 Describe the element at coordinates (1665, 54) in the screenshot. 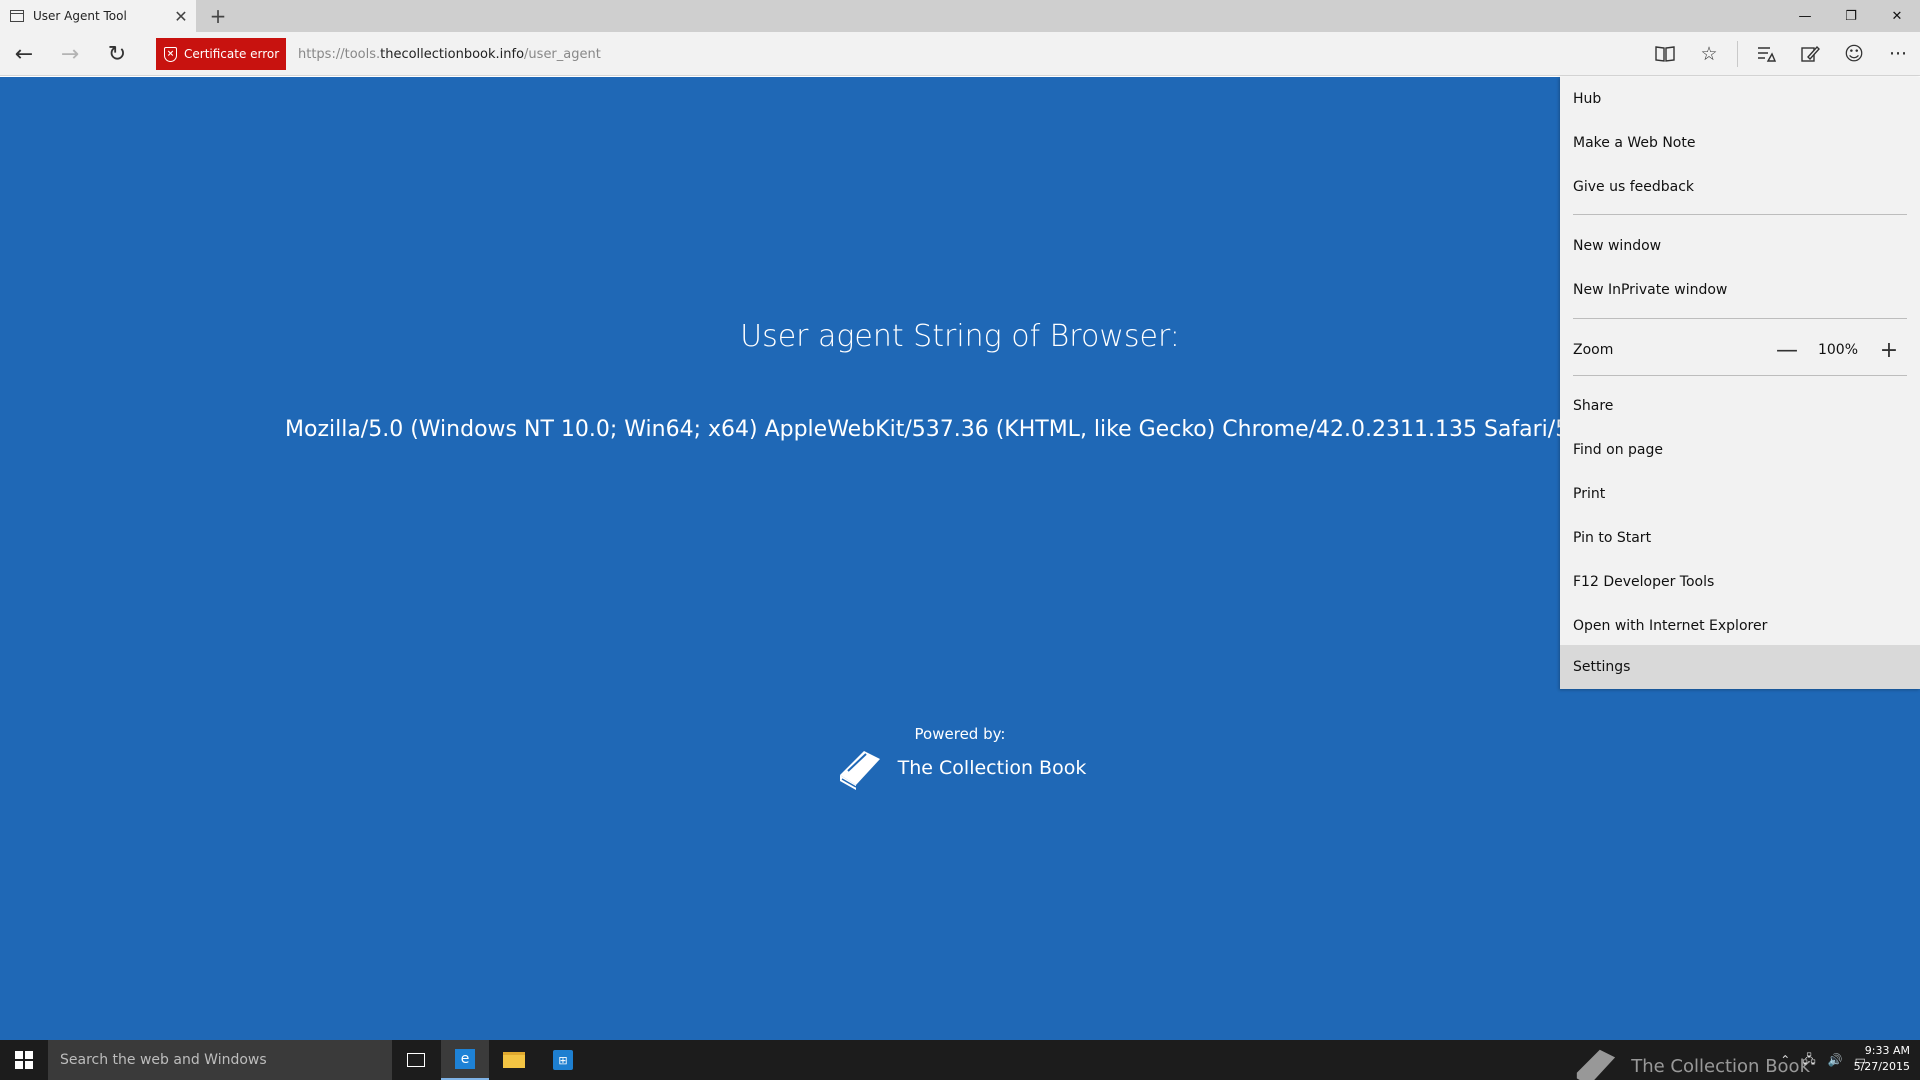

I see `reading-view-icon` at that location.